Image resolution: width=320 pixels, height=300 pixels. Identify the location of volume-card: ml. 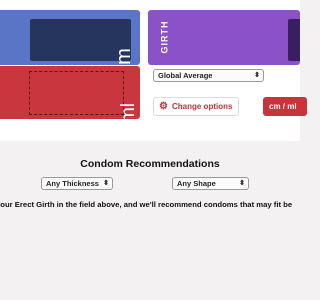
(70, 92).